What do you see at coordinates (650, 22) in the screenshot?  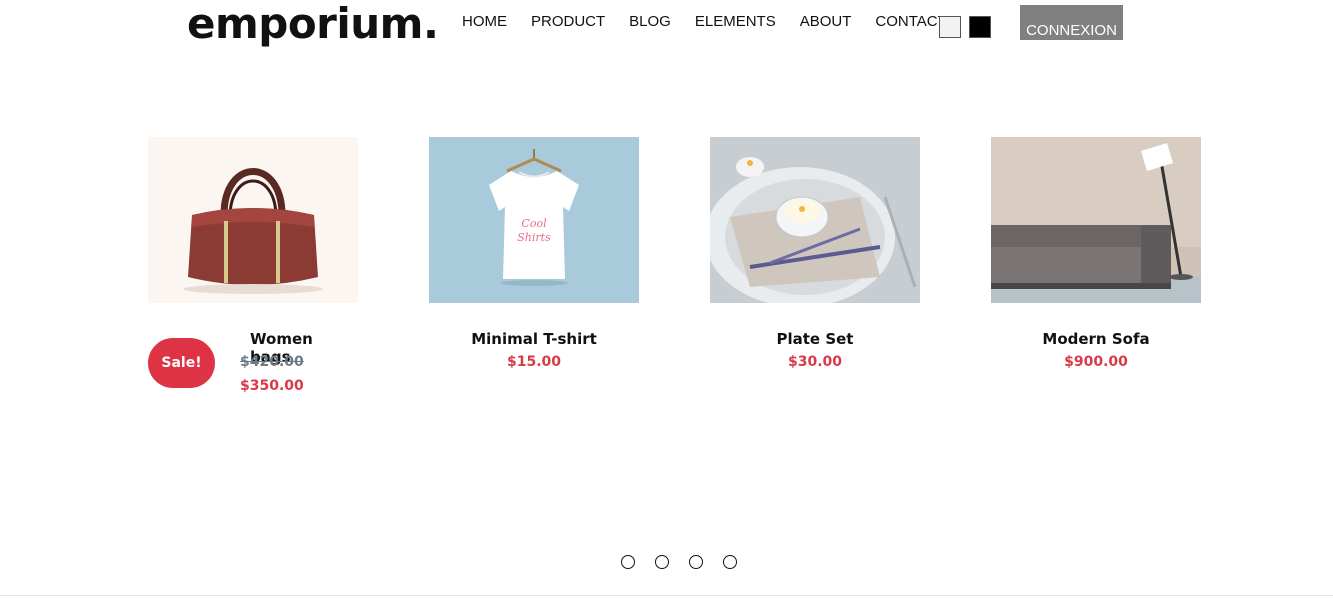 I see `nav-blog: BLOG` at bounding box center [650, 22].